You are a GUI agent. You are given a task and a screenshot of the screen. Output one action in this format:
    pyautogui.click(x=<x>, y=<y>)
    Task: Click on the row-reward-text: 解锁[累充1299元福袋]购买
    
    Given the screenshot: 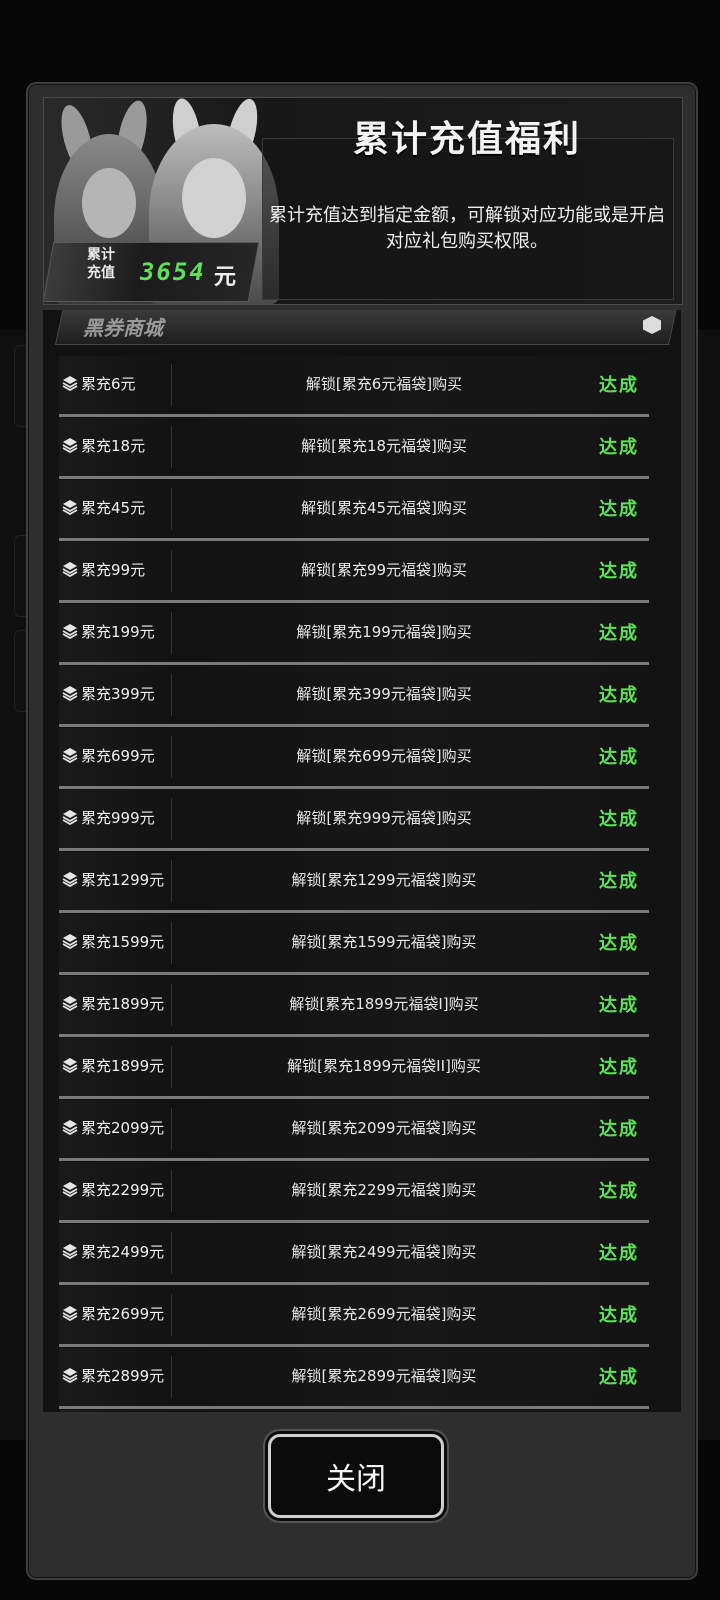 What is the action you would take?
    pyautogui.click(x=384, y=880)
    